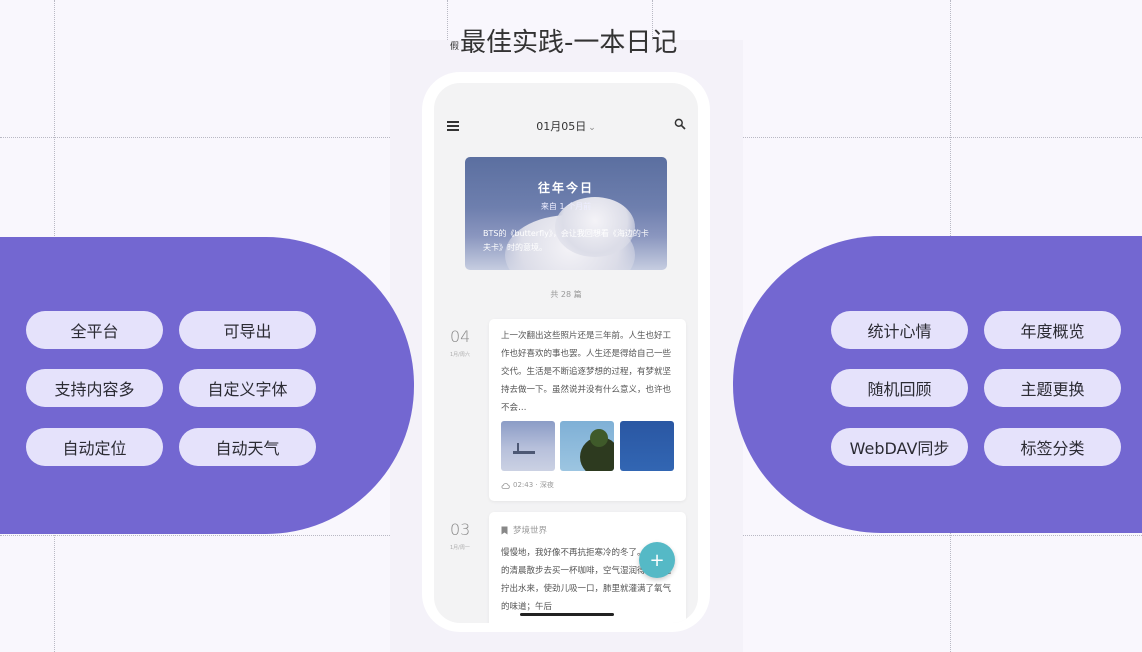 The image size is (1142, 652). Describe the element at coordinates (455, 46) in the screenshot. I see `title-prefix: 假` at that location.